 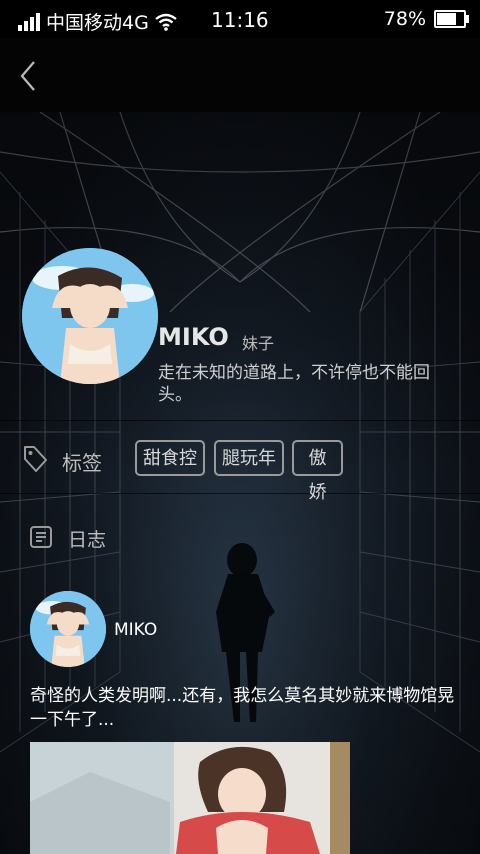 I want to click on clock: 11:16, so click(x=240, y=20).